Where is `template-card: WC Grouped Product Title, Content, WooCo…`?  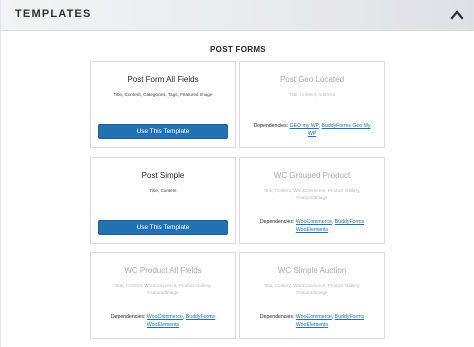 template-card: WC Grouped Product Title, Content, WooCo… is located at coordinates (312, 200).